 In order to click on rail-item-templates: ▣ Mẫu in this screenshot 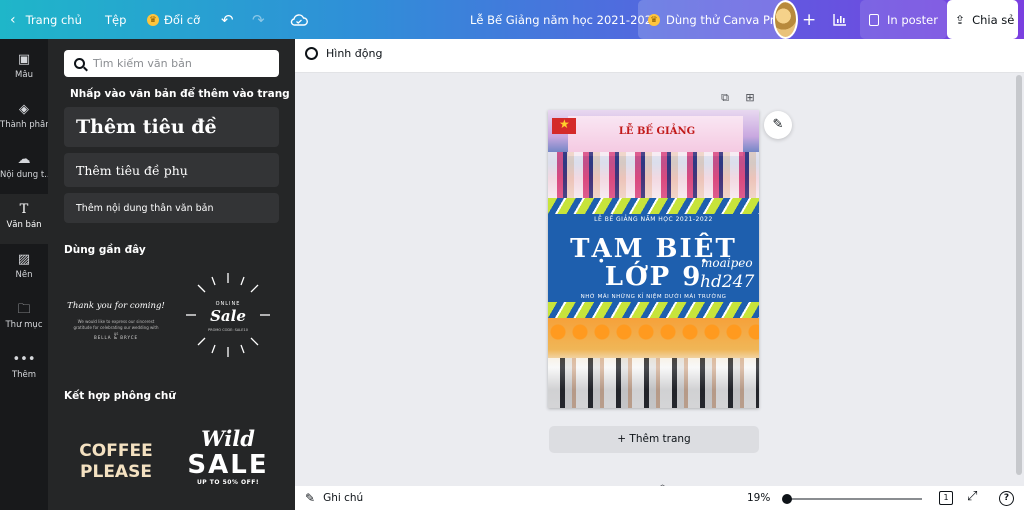, I will do `click(24, 69)`.